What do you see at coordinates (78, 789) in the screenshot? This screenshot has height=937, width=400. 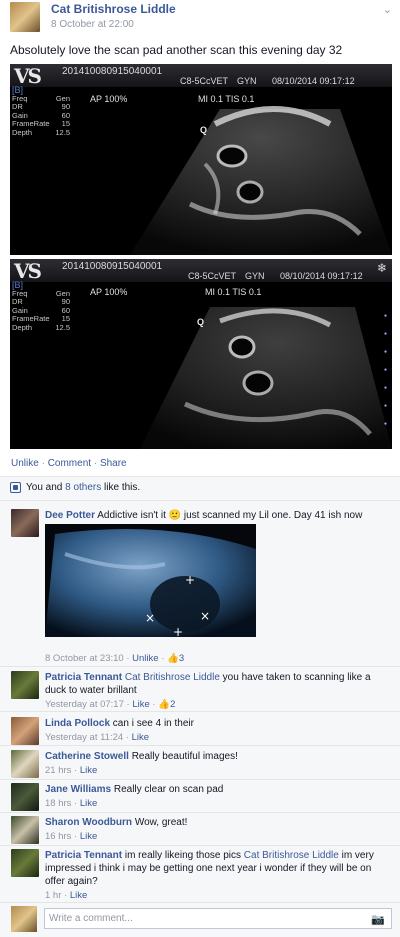 I see `commenter-name: Jane Williams` at bounding box center [78, 789].